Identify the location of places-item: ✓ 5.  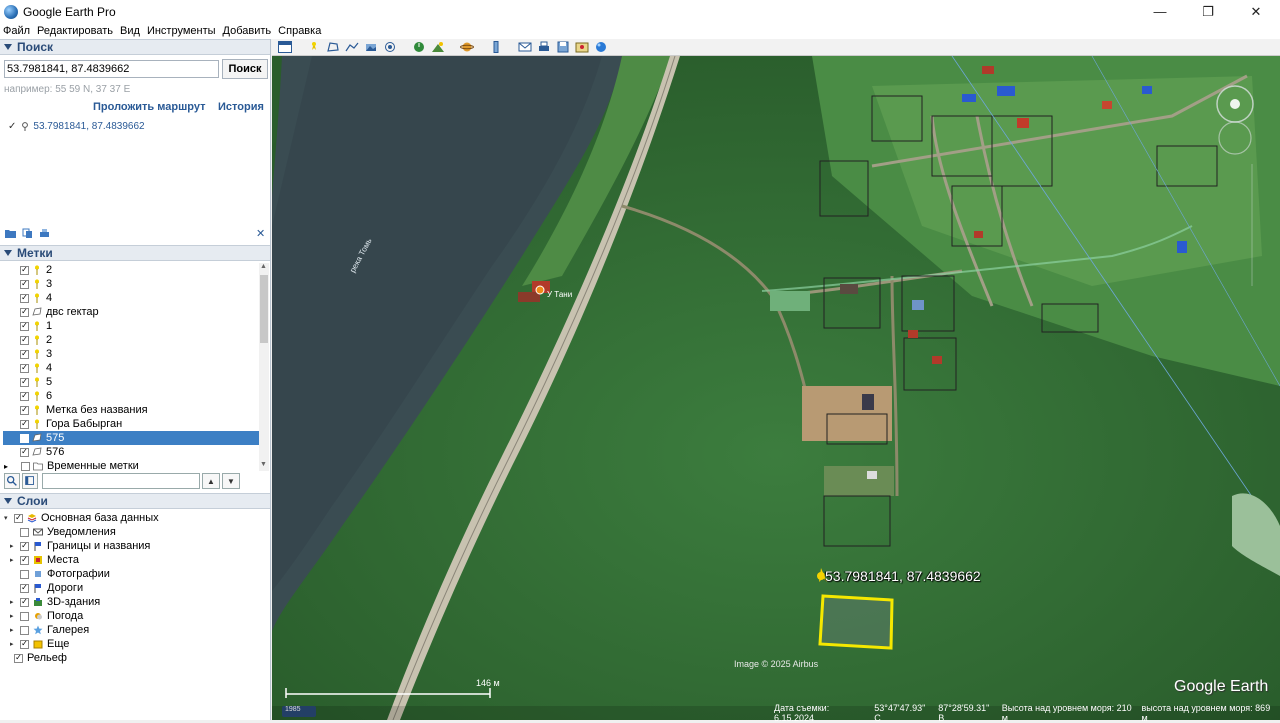
(131, 382).